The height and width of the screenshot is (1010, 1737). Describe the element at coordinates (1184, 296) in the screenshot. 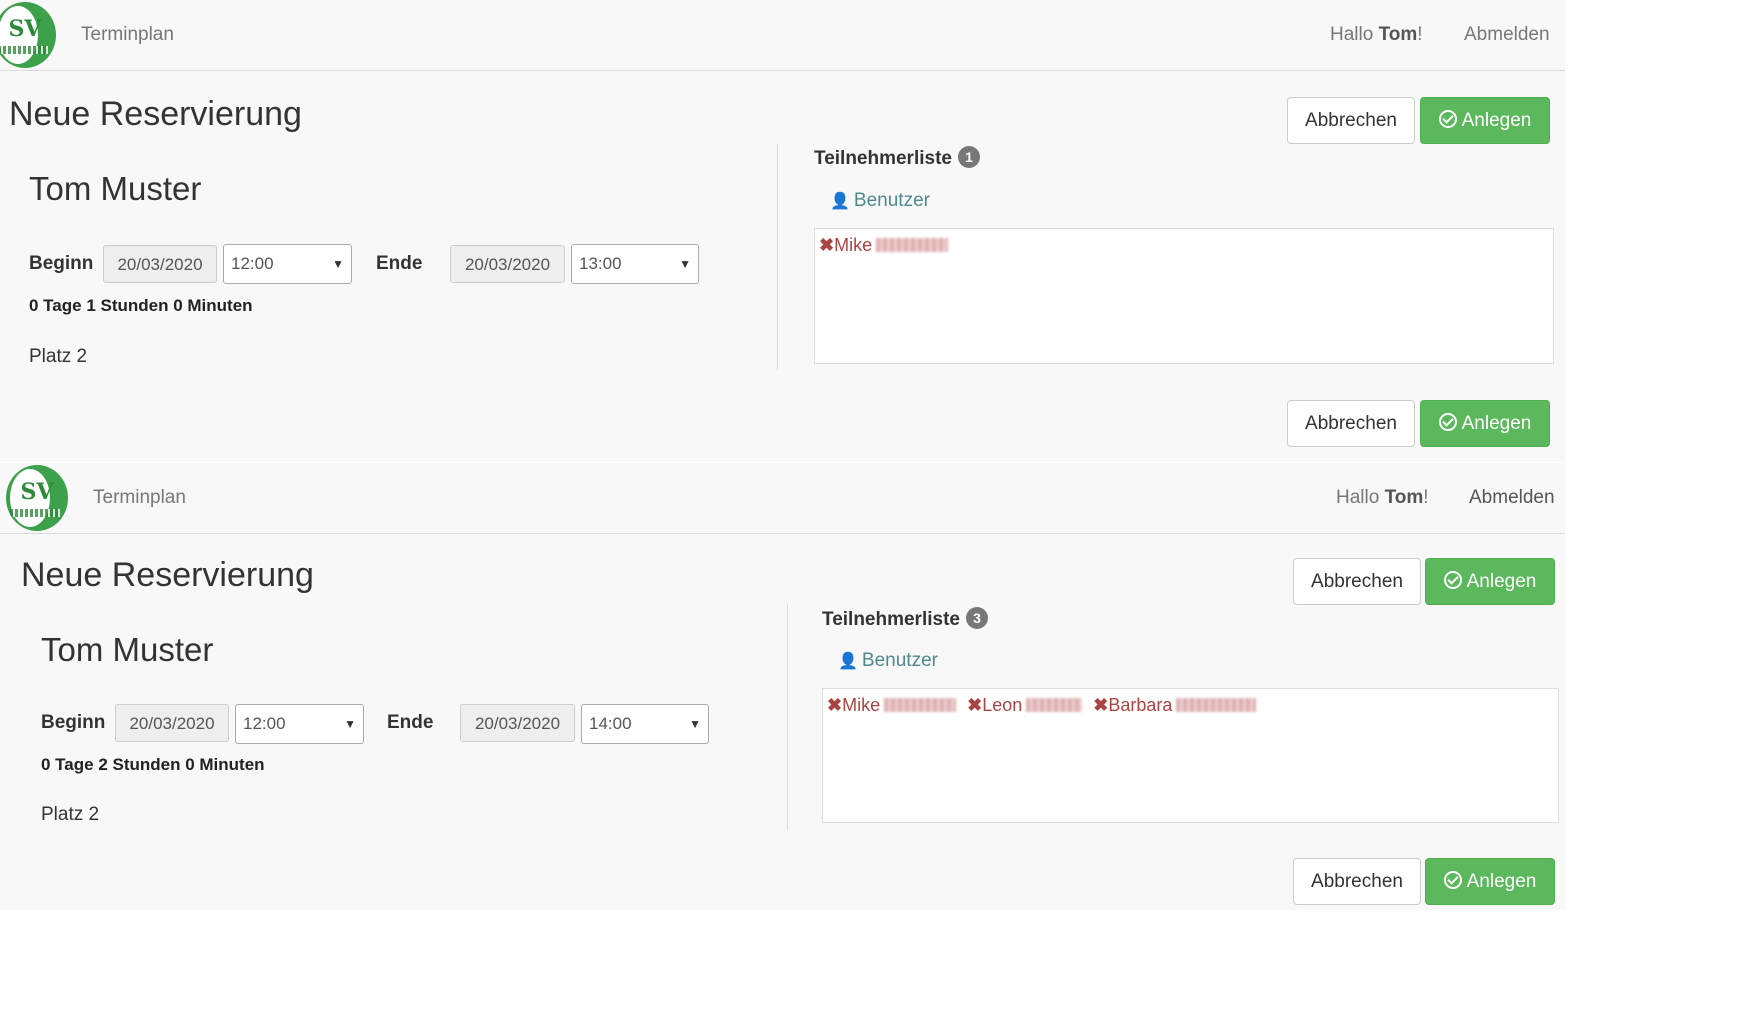

I see `participants-box: ✖Mike` at that location.